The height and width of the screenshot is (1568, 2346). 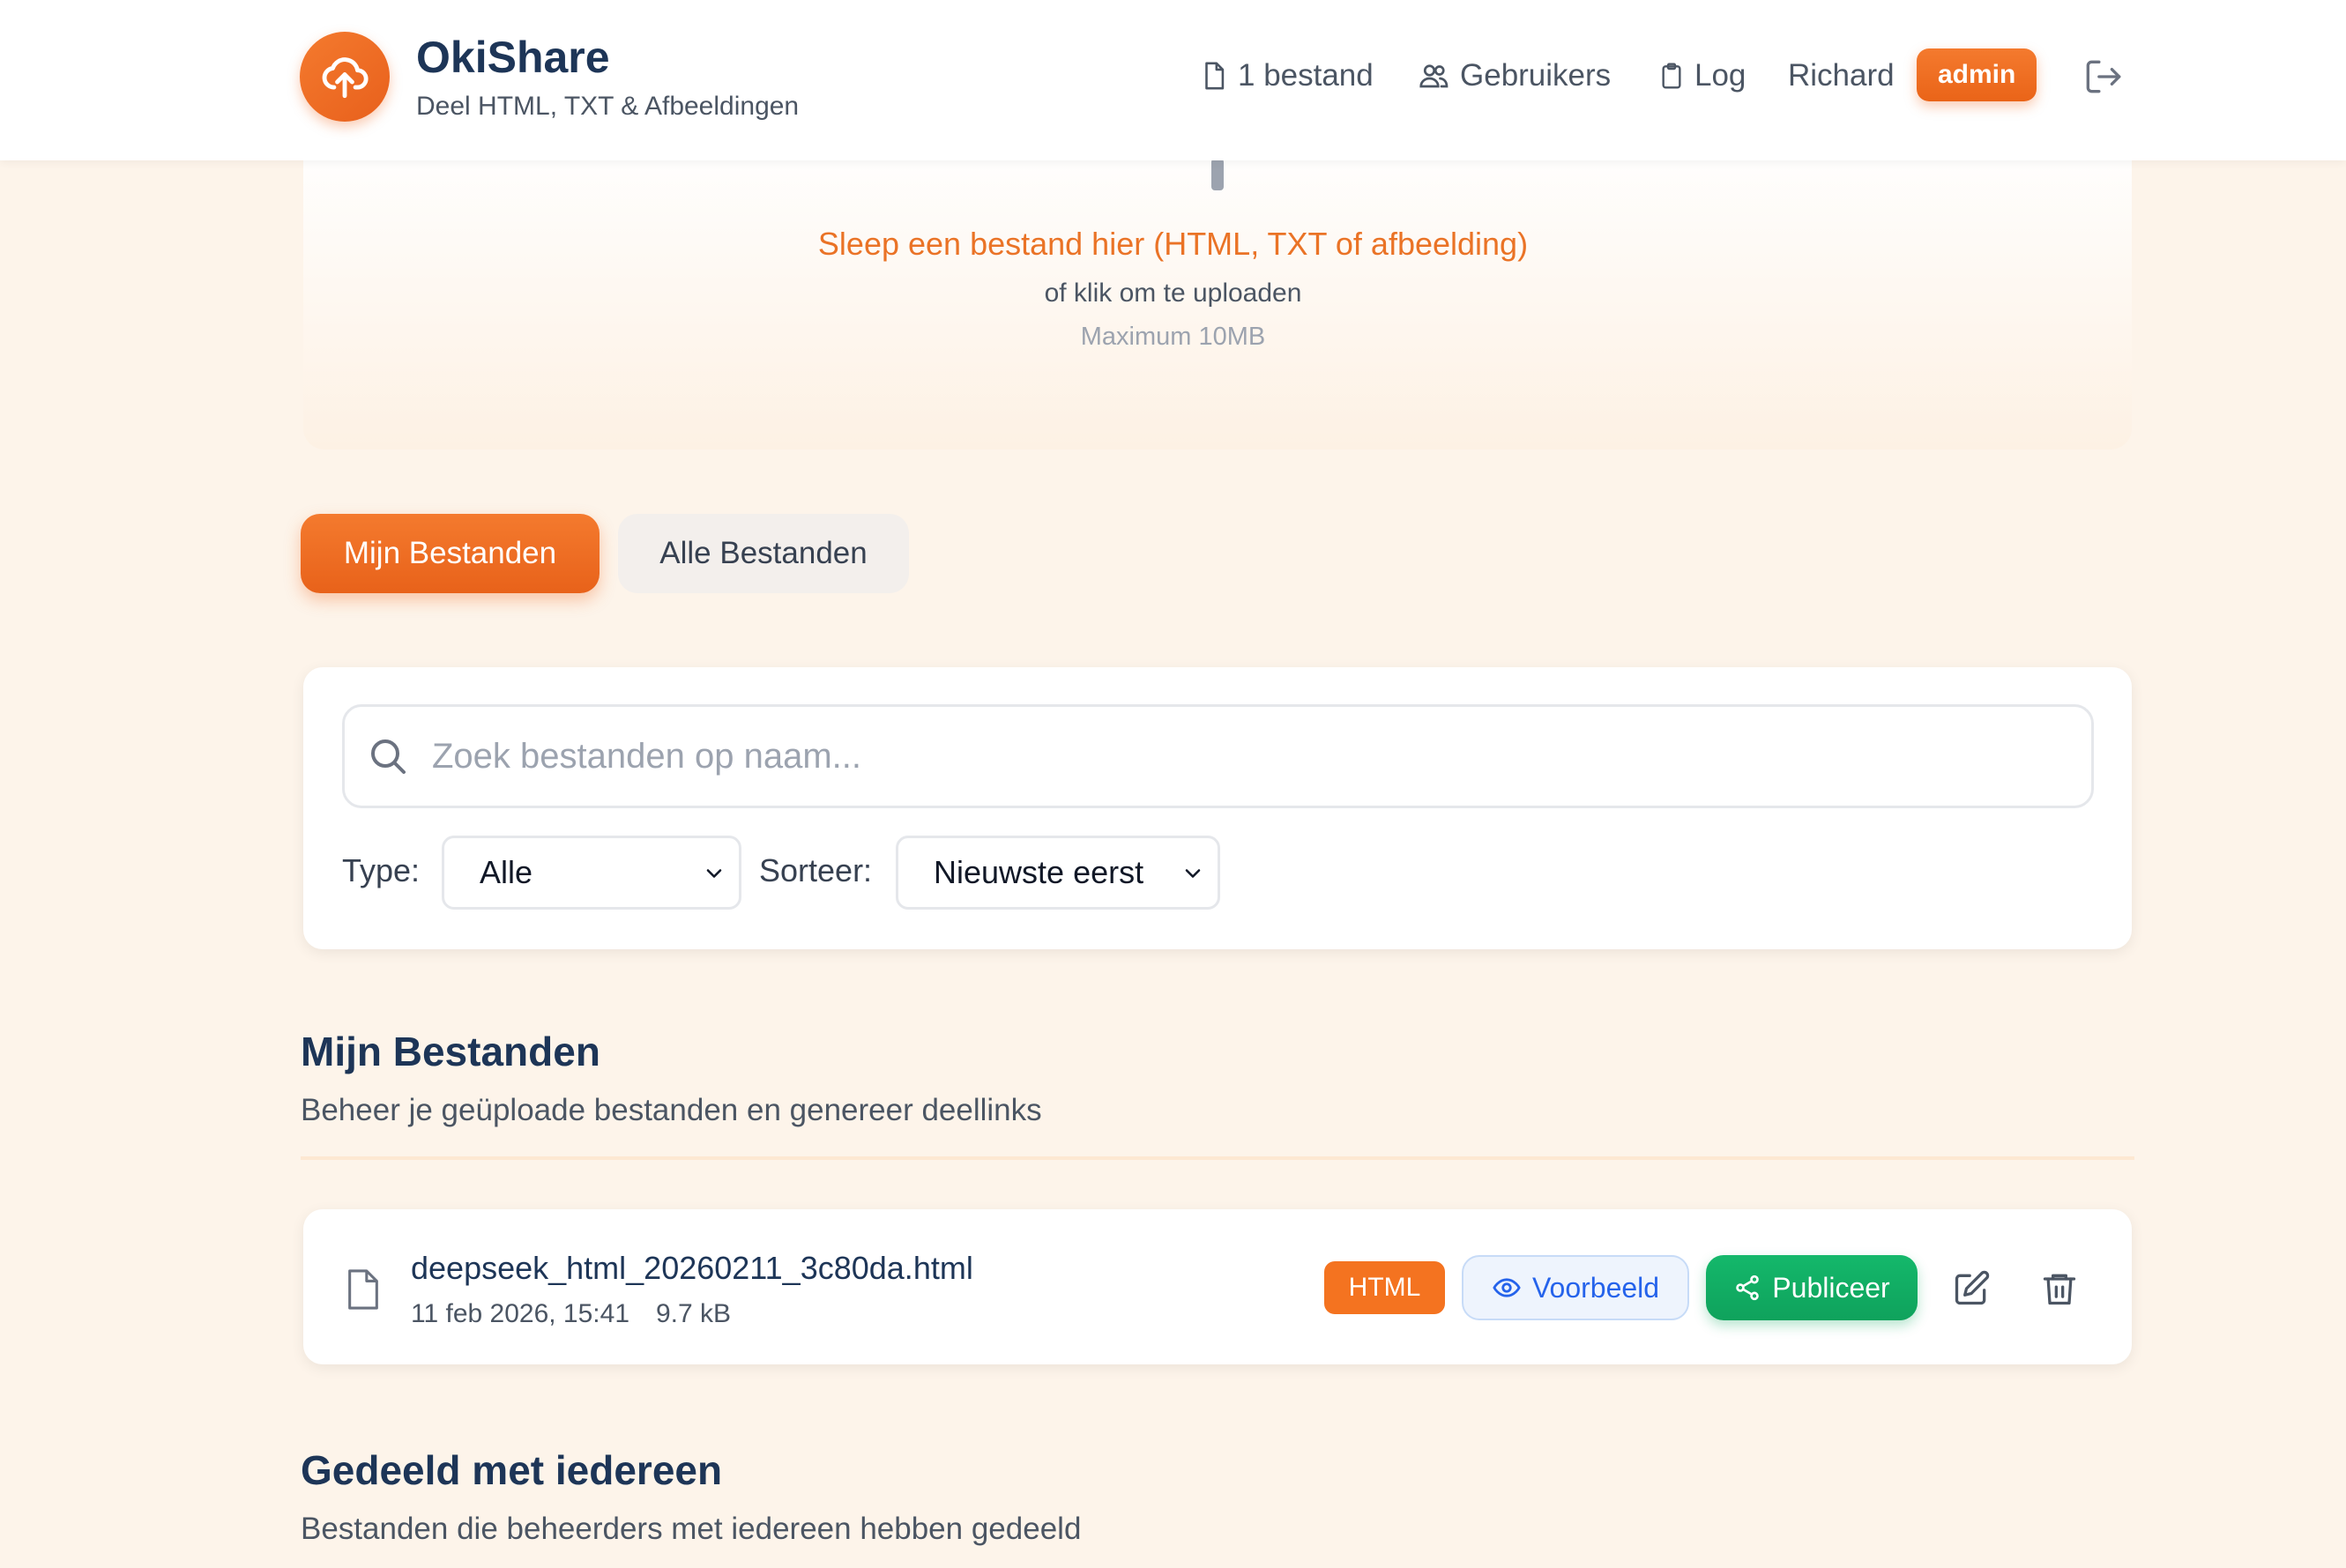 What do you see at coordinates (512, 1470) in the screenshot?
I see `shared-title: Gedeeld met iedereen` at bounding box center [512, 1470].